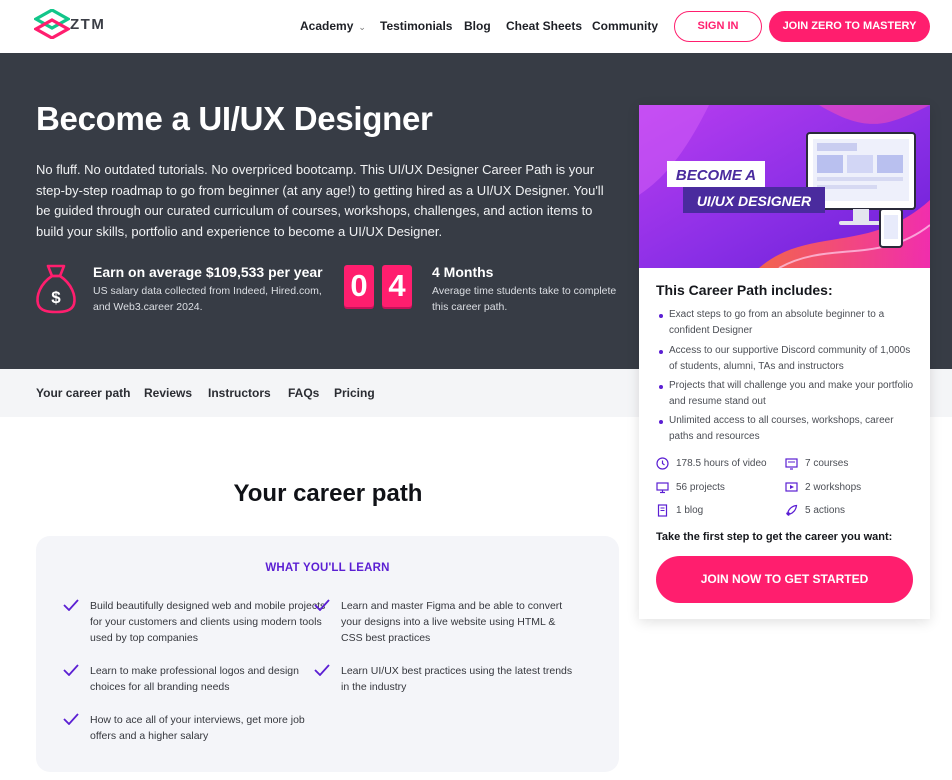 This screenshot has height=780, width=952. I want to click on workshop-icon, so click(791, 487).